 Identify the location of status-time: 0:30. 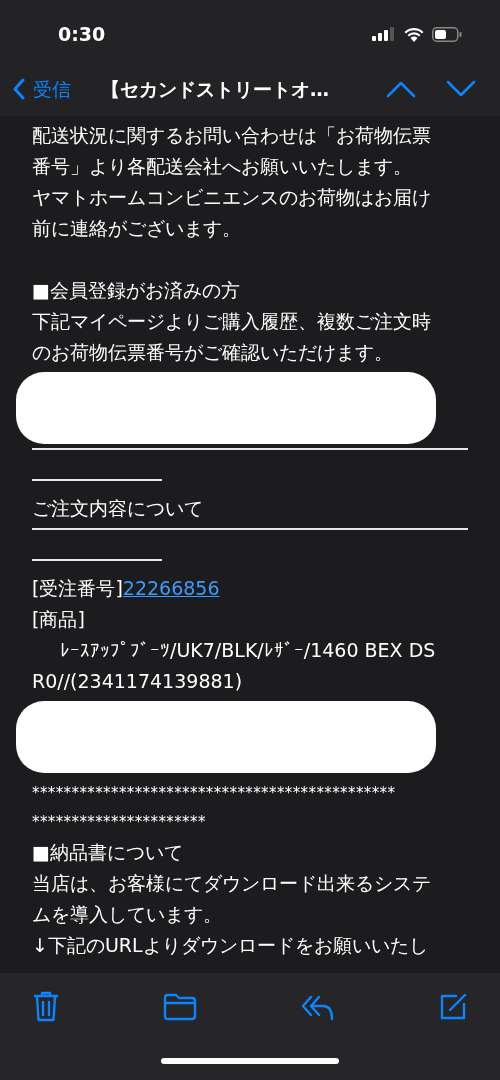
(82, 34).